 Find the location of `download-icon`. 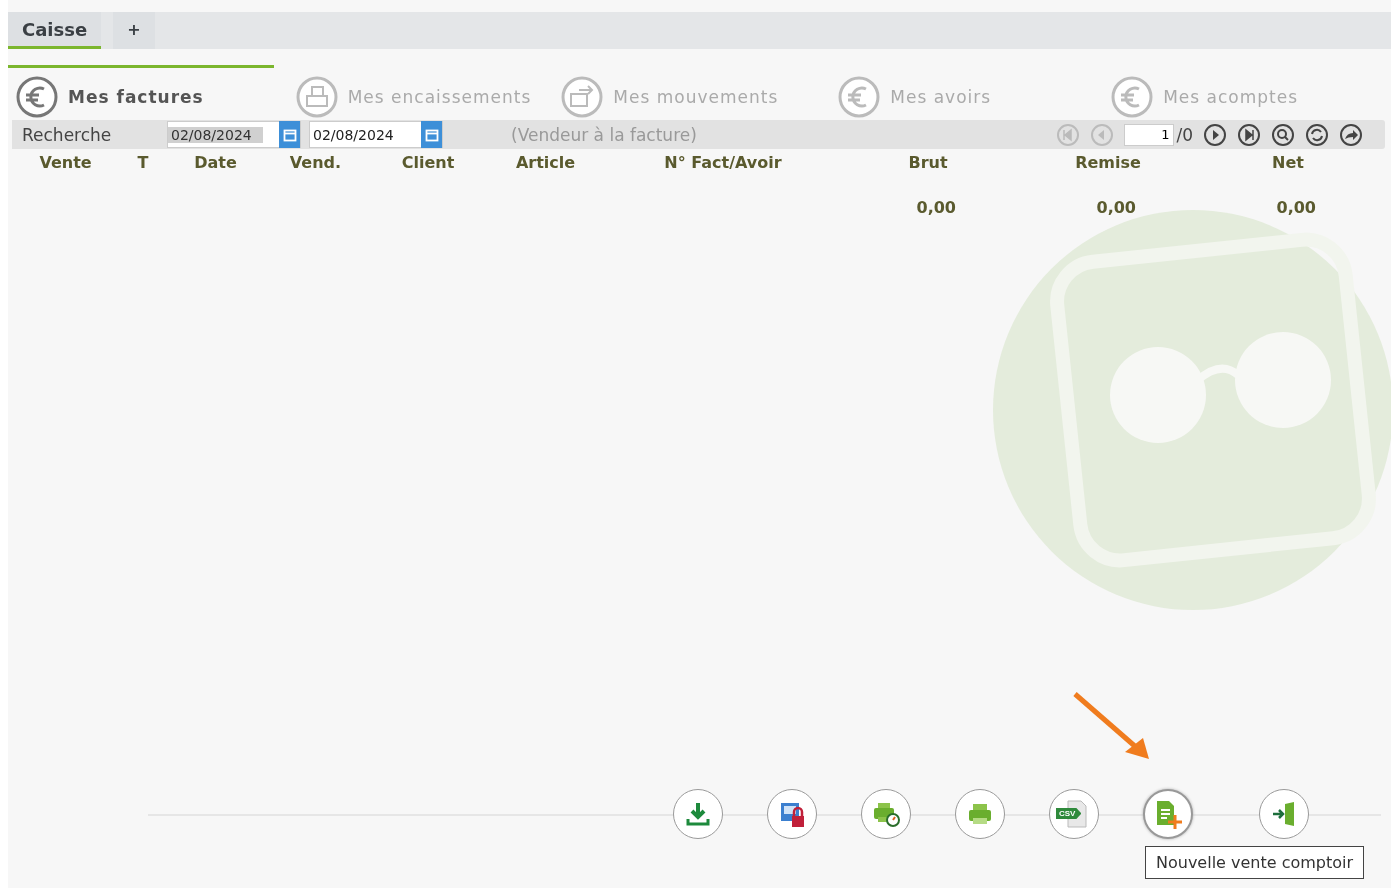

download-icon is located at coordinates (698, 814).